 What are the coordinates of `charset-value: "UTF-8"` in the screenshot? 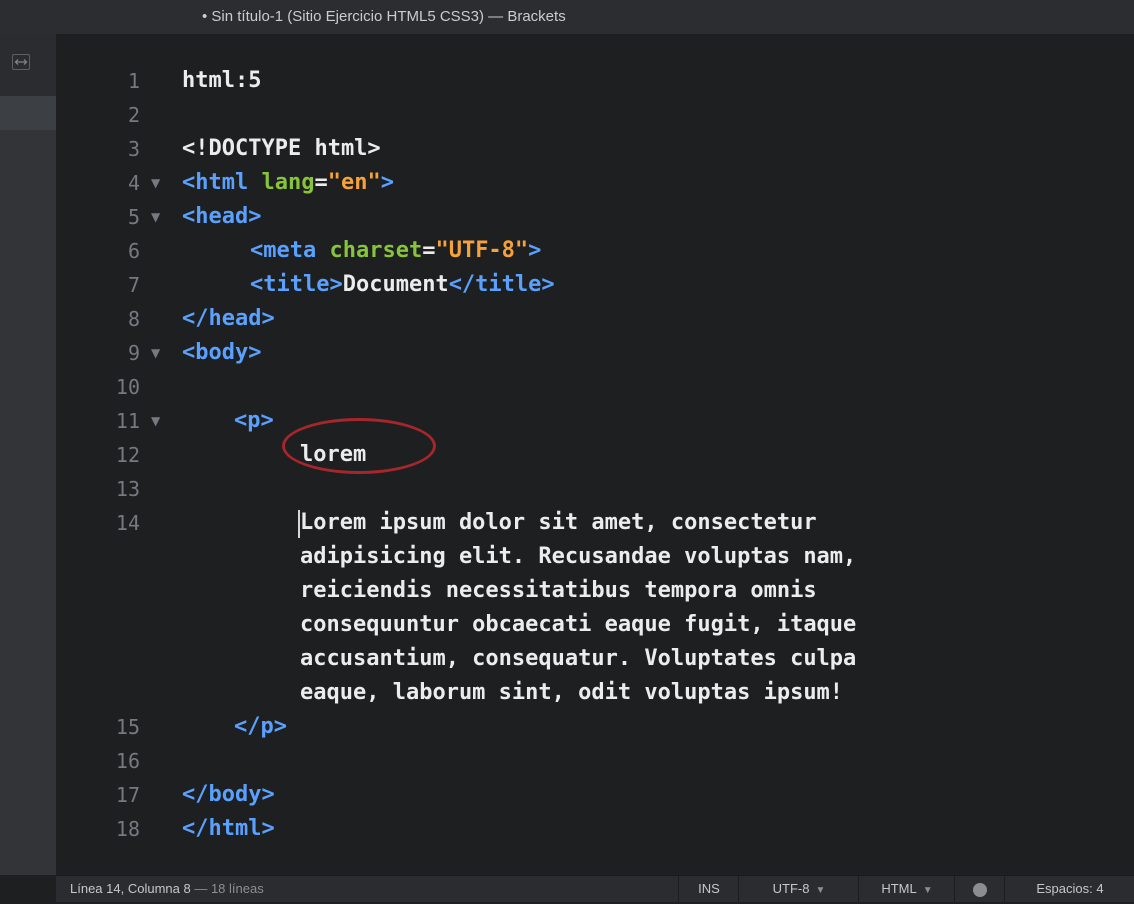 It's located at (482, 250).